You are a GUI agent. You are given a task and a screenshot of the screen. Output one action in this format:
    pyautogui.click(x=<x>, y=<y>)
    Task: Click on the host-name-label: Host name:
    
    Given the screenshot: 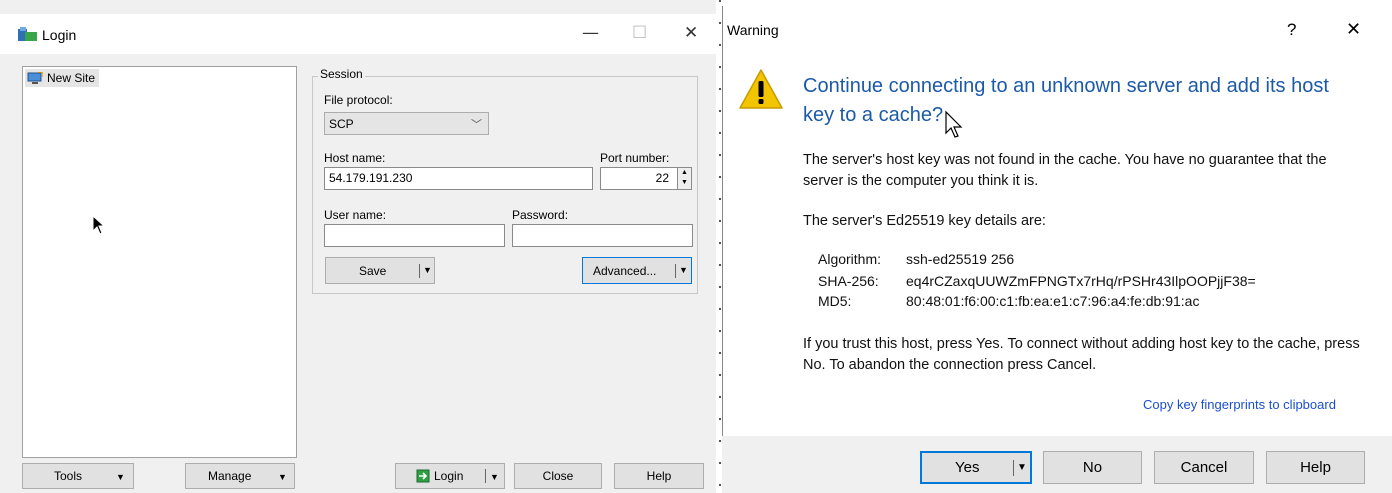 What is the action you would take?
    pyautogui.click(x=355, y=158)
    